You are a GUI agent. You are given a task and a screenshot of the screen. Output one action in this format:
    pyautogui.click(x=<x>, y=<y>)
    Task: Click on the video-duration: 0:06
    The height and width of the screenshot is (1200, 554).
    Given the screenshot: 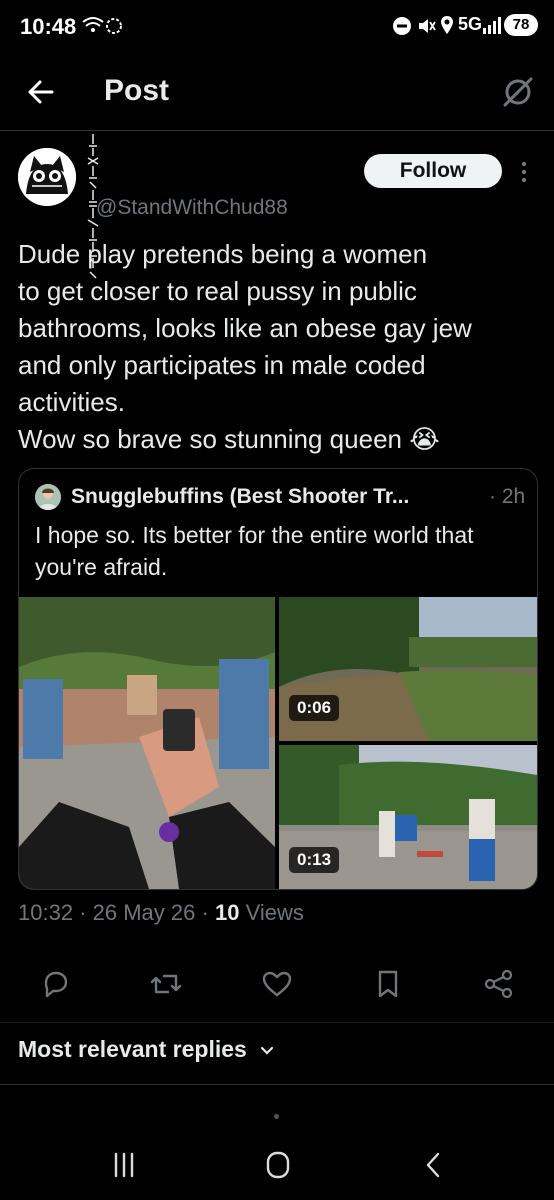 What is the action you would take?
    pyautogui.click(x=314, y=708)
    